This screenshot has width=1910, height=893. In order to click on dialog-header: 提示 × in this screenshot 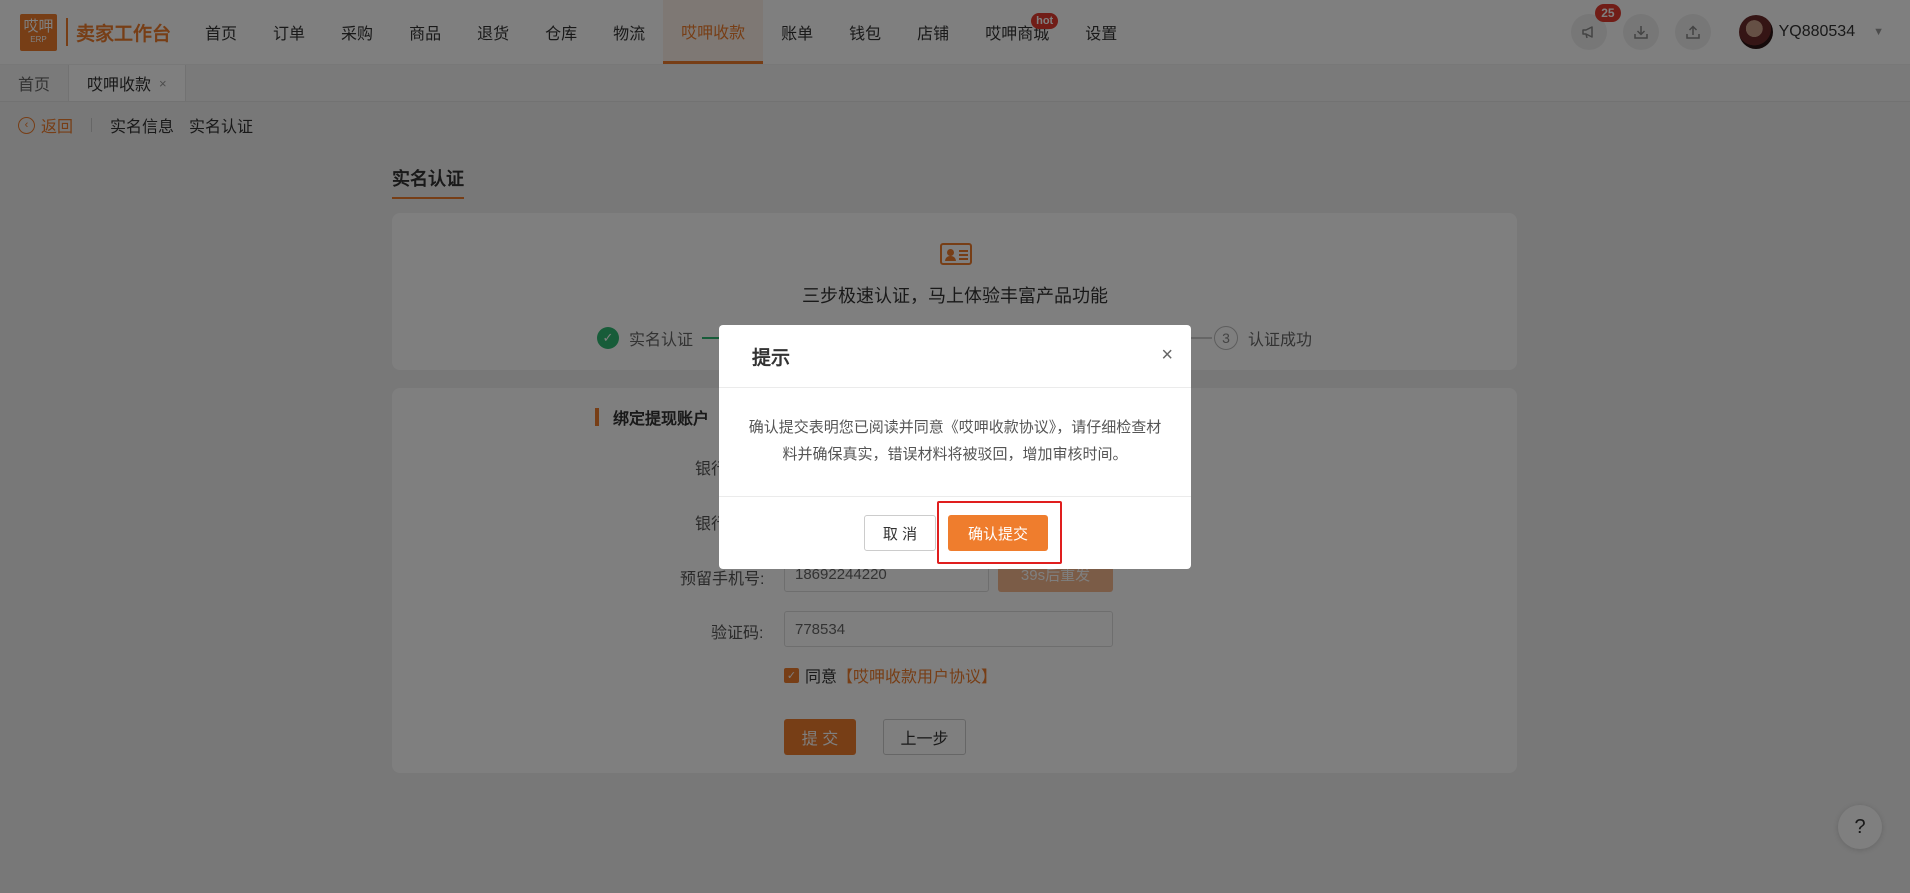, I will do `click(955, 356)`.